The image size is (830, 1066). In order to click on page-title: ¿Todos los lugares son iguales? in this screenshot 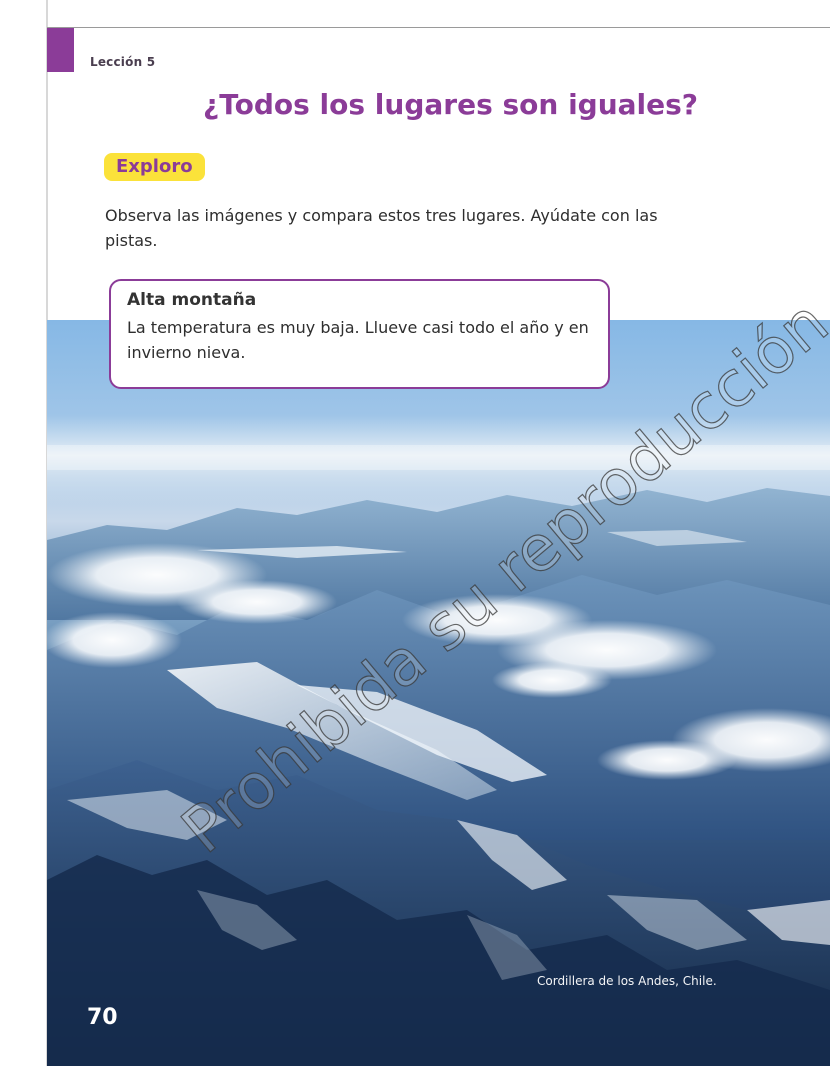, I will do `click(451, 104)`.